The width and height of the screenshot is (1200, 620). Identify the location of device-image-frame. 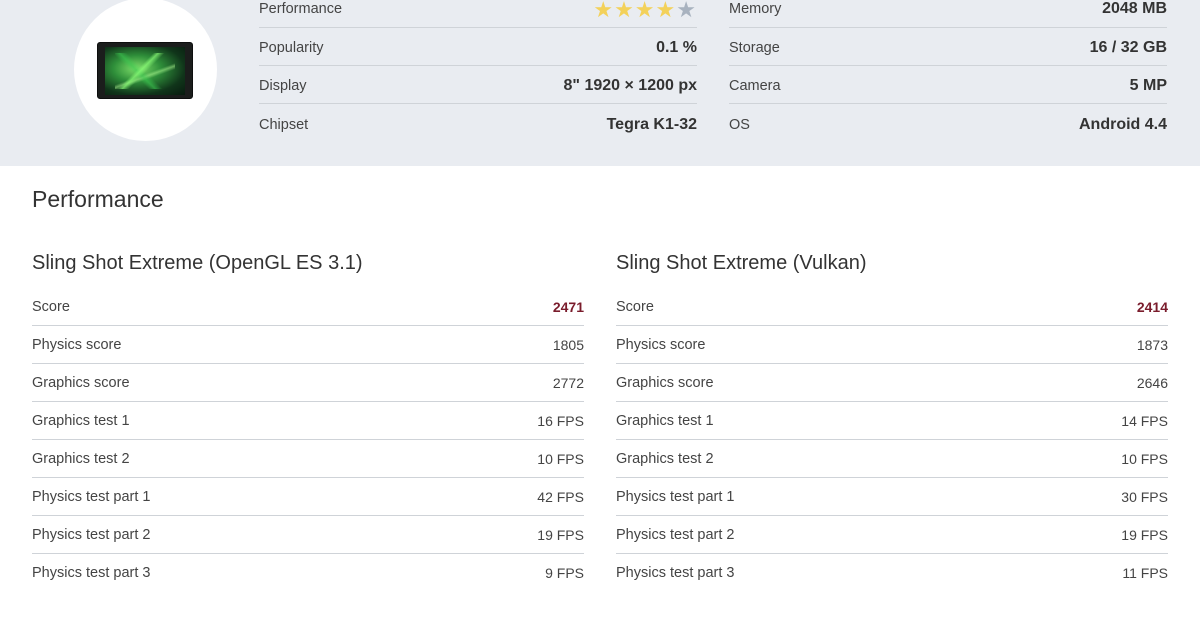
(145, 70).